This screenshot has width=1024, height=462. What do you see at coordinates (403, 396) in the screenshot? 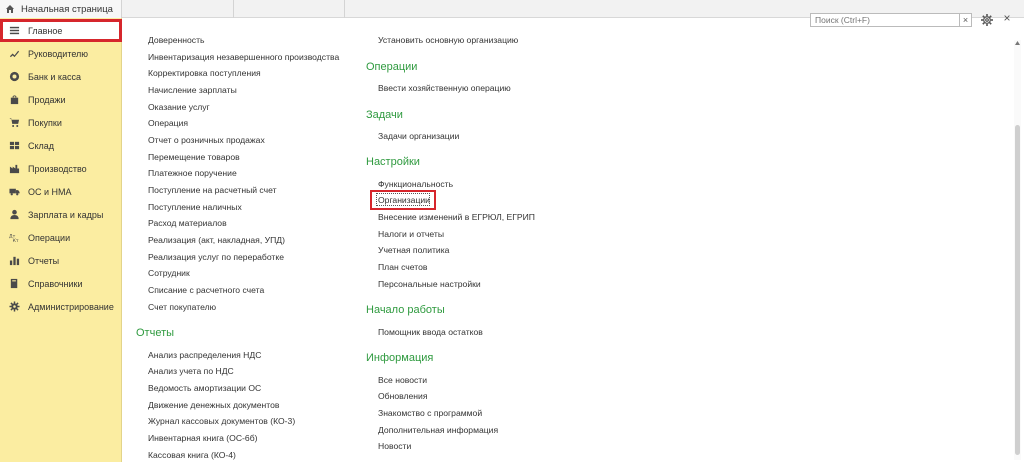
I see `link-item: Обновления` at bounding box center [403, 396].